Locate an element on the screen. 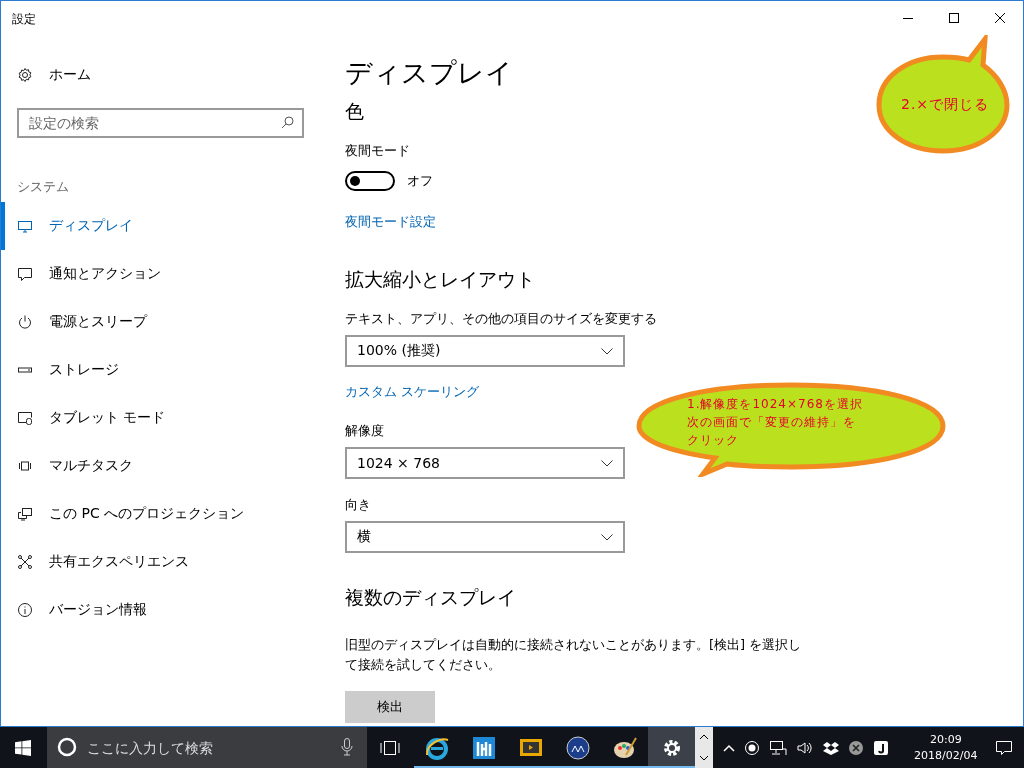 The width and height of the screenshot is (1024, 768). sidebar-item: 電源とスリープ is located at coordinates (166, 322).